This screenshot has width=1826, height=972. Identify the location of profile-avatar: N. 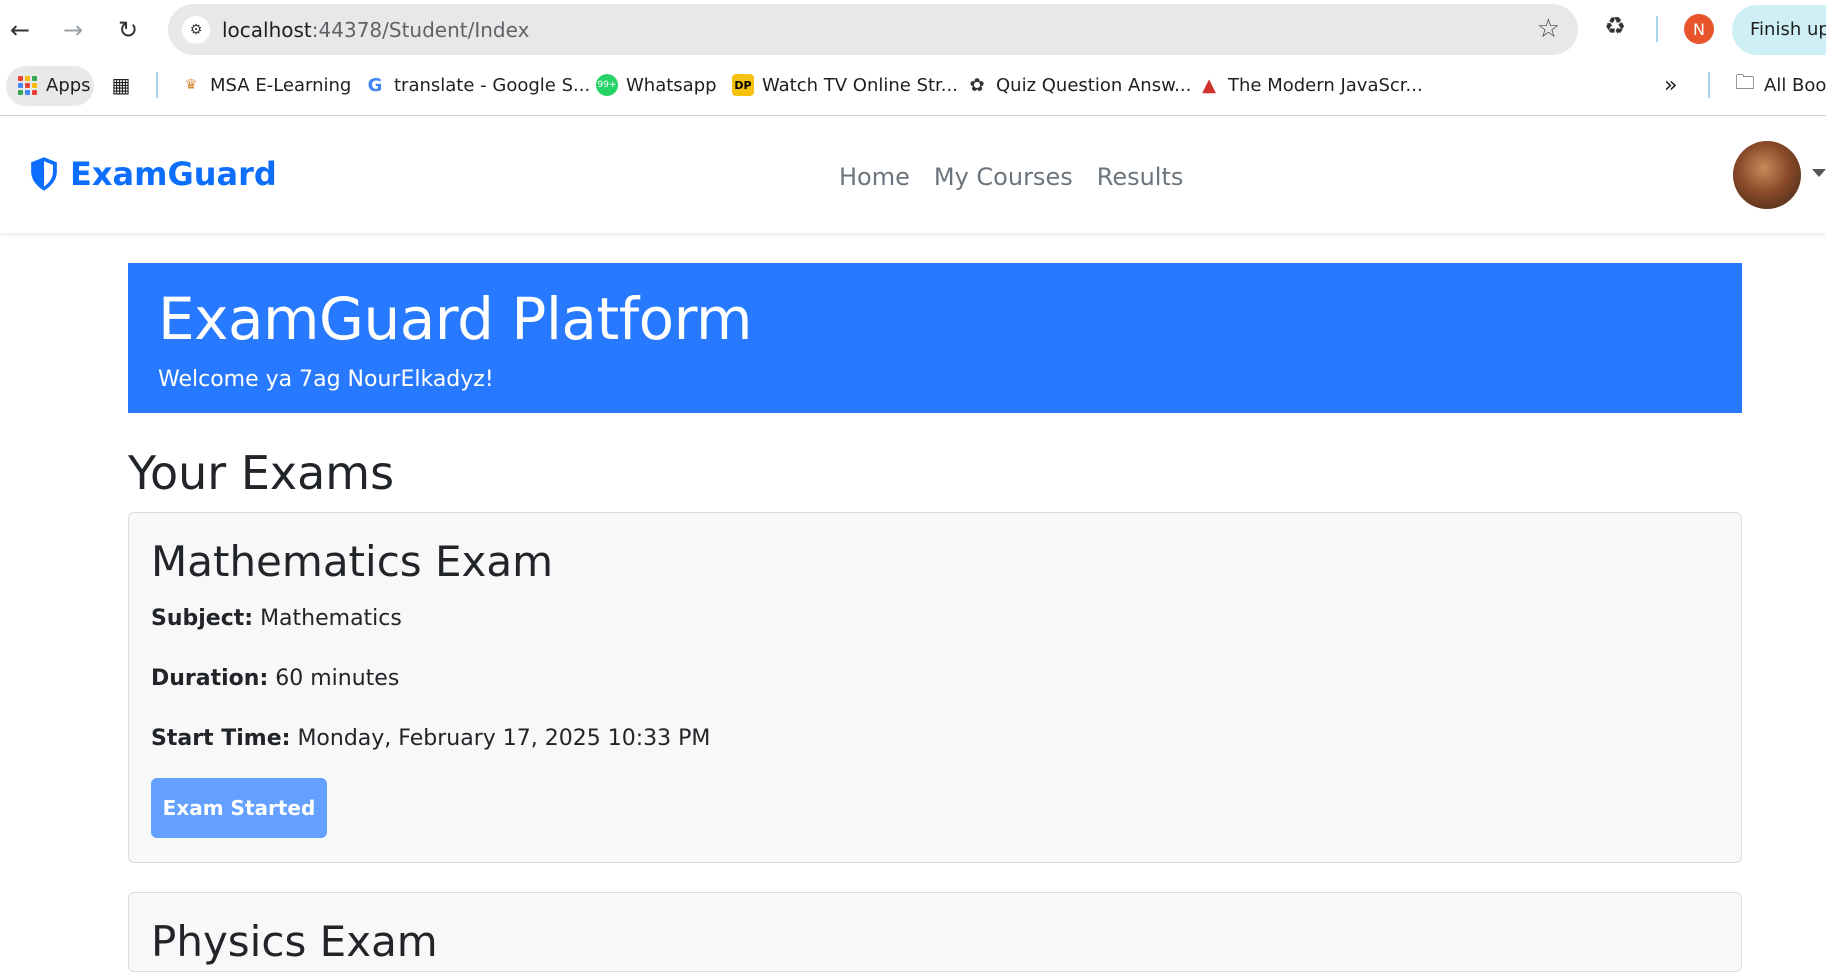
(1699, 29).